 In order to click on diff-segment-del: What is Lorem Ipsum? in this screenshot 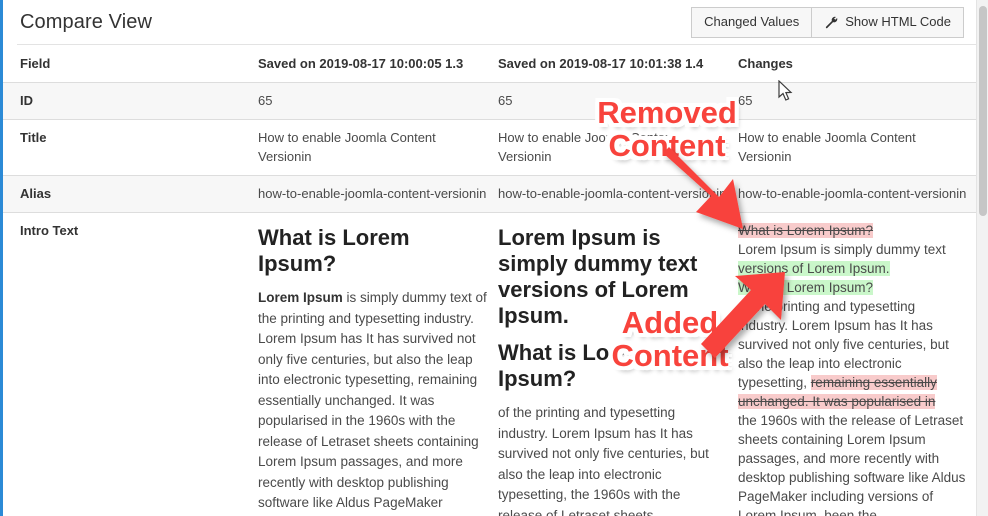, I will do `click(806, 230)`.